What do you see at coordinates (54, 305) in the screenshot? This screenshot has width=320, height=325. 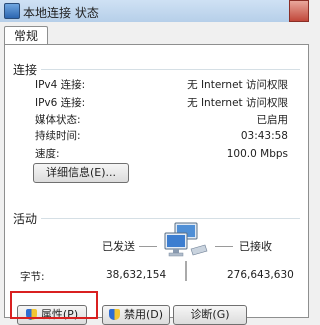 I see `highlight-box` at bounding box center [54, 305].